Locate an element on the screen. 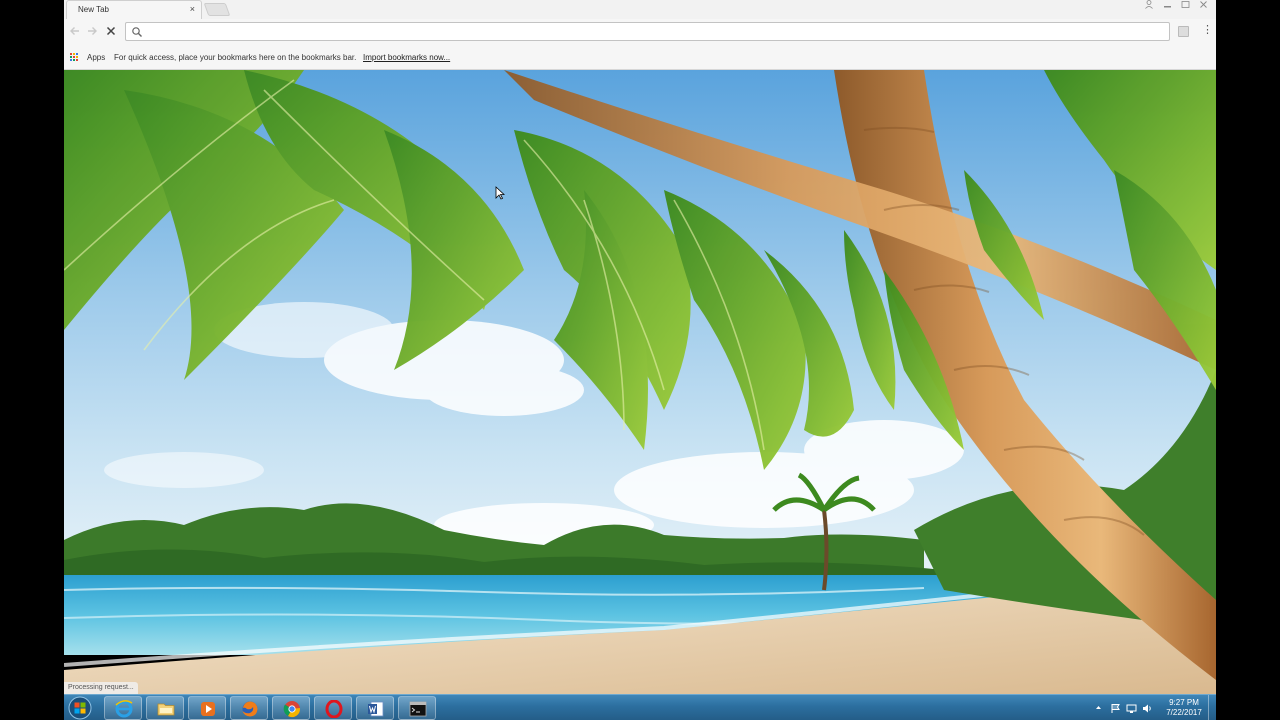 The image size is (1280, 720). apps-button: Apps is located at coordinates (87, 57).